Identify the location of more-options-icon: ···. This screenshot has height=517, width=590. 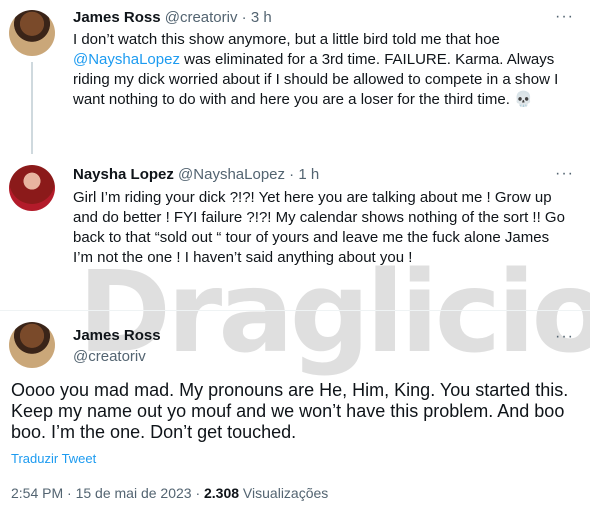
(564, 337).